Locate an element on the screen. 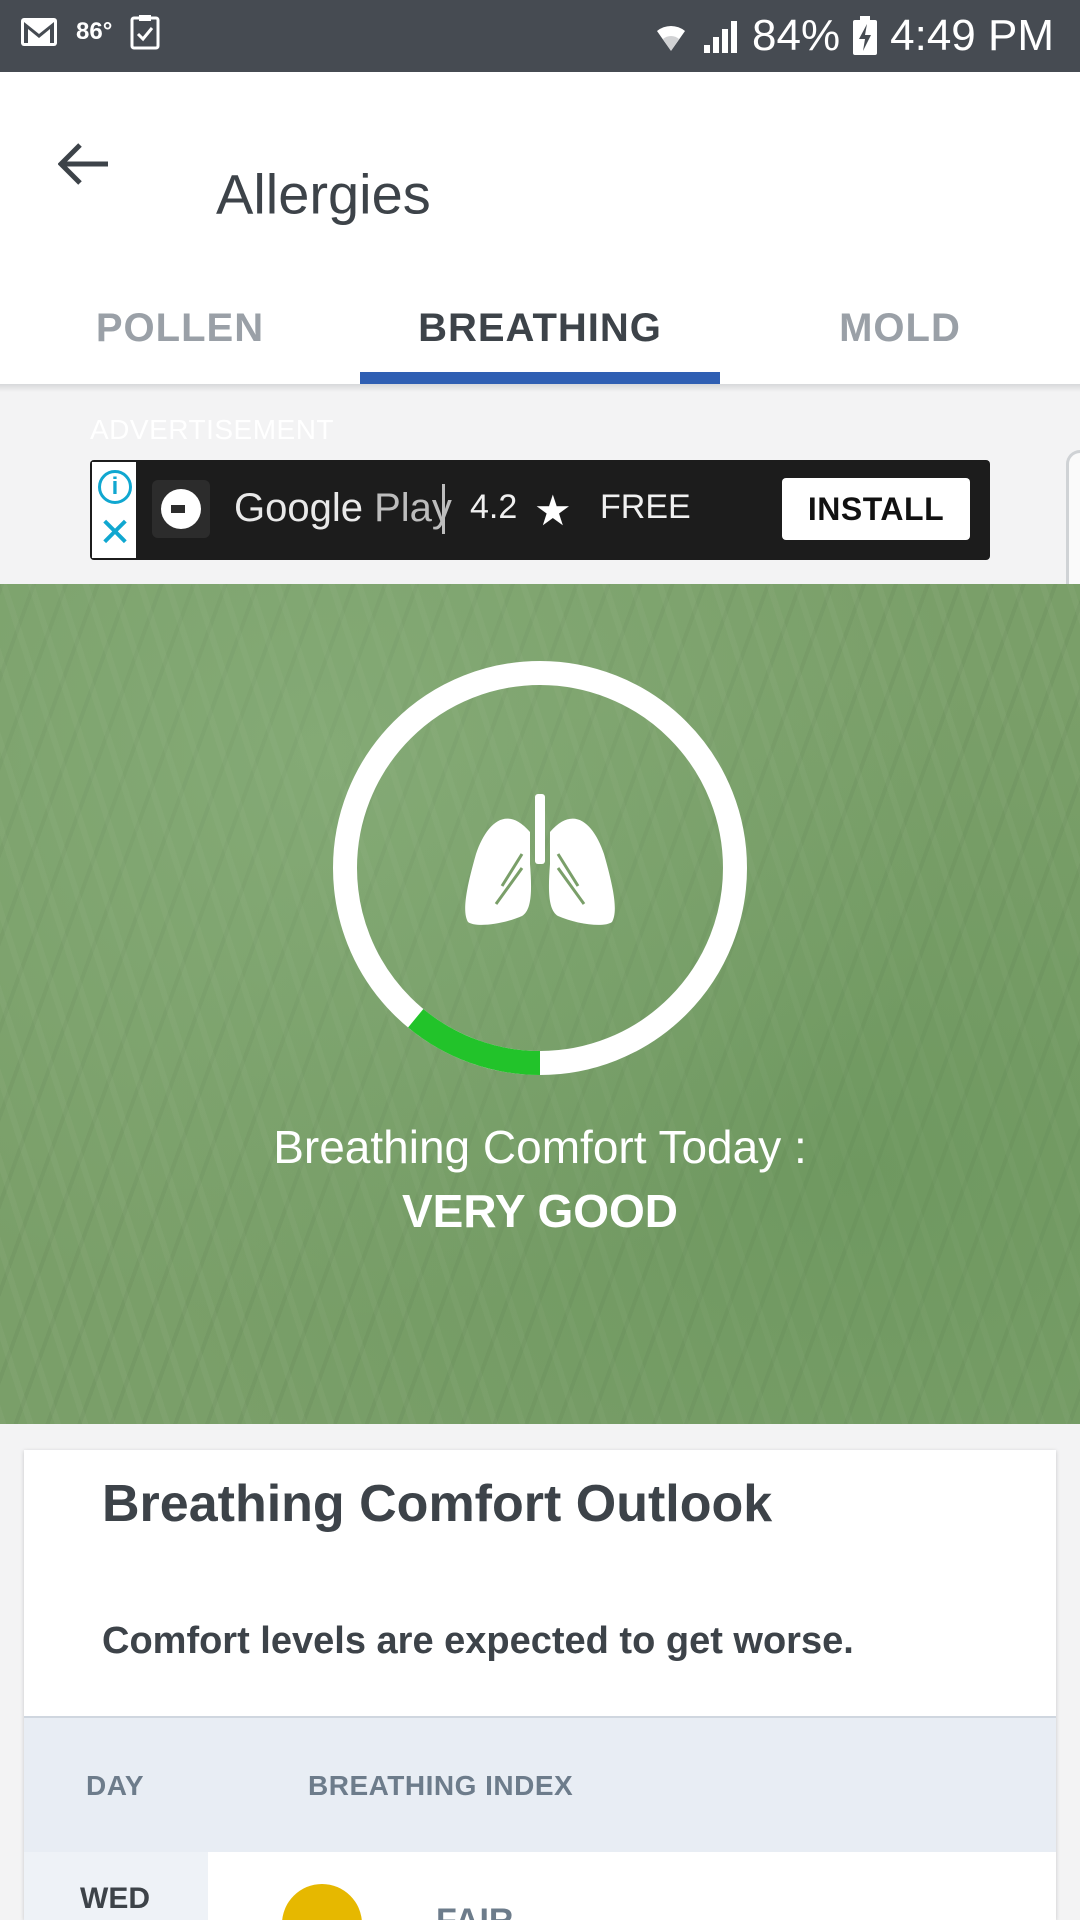 This screenshot has width=1080, height=1920. ad-rating: 4.2 is located at coordinates (494, 507).